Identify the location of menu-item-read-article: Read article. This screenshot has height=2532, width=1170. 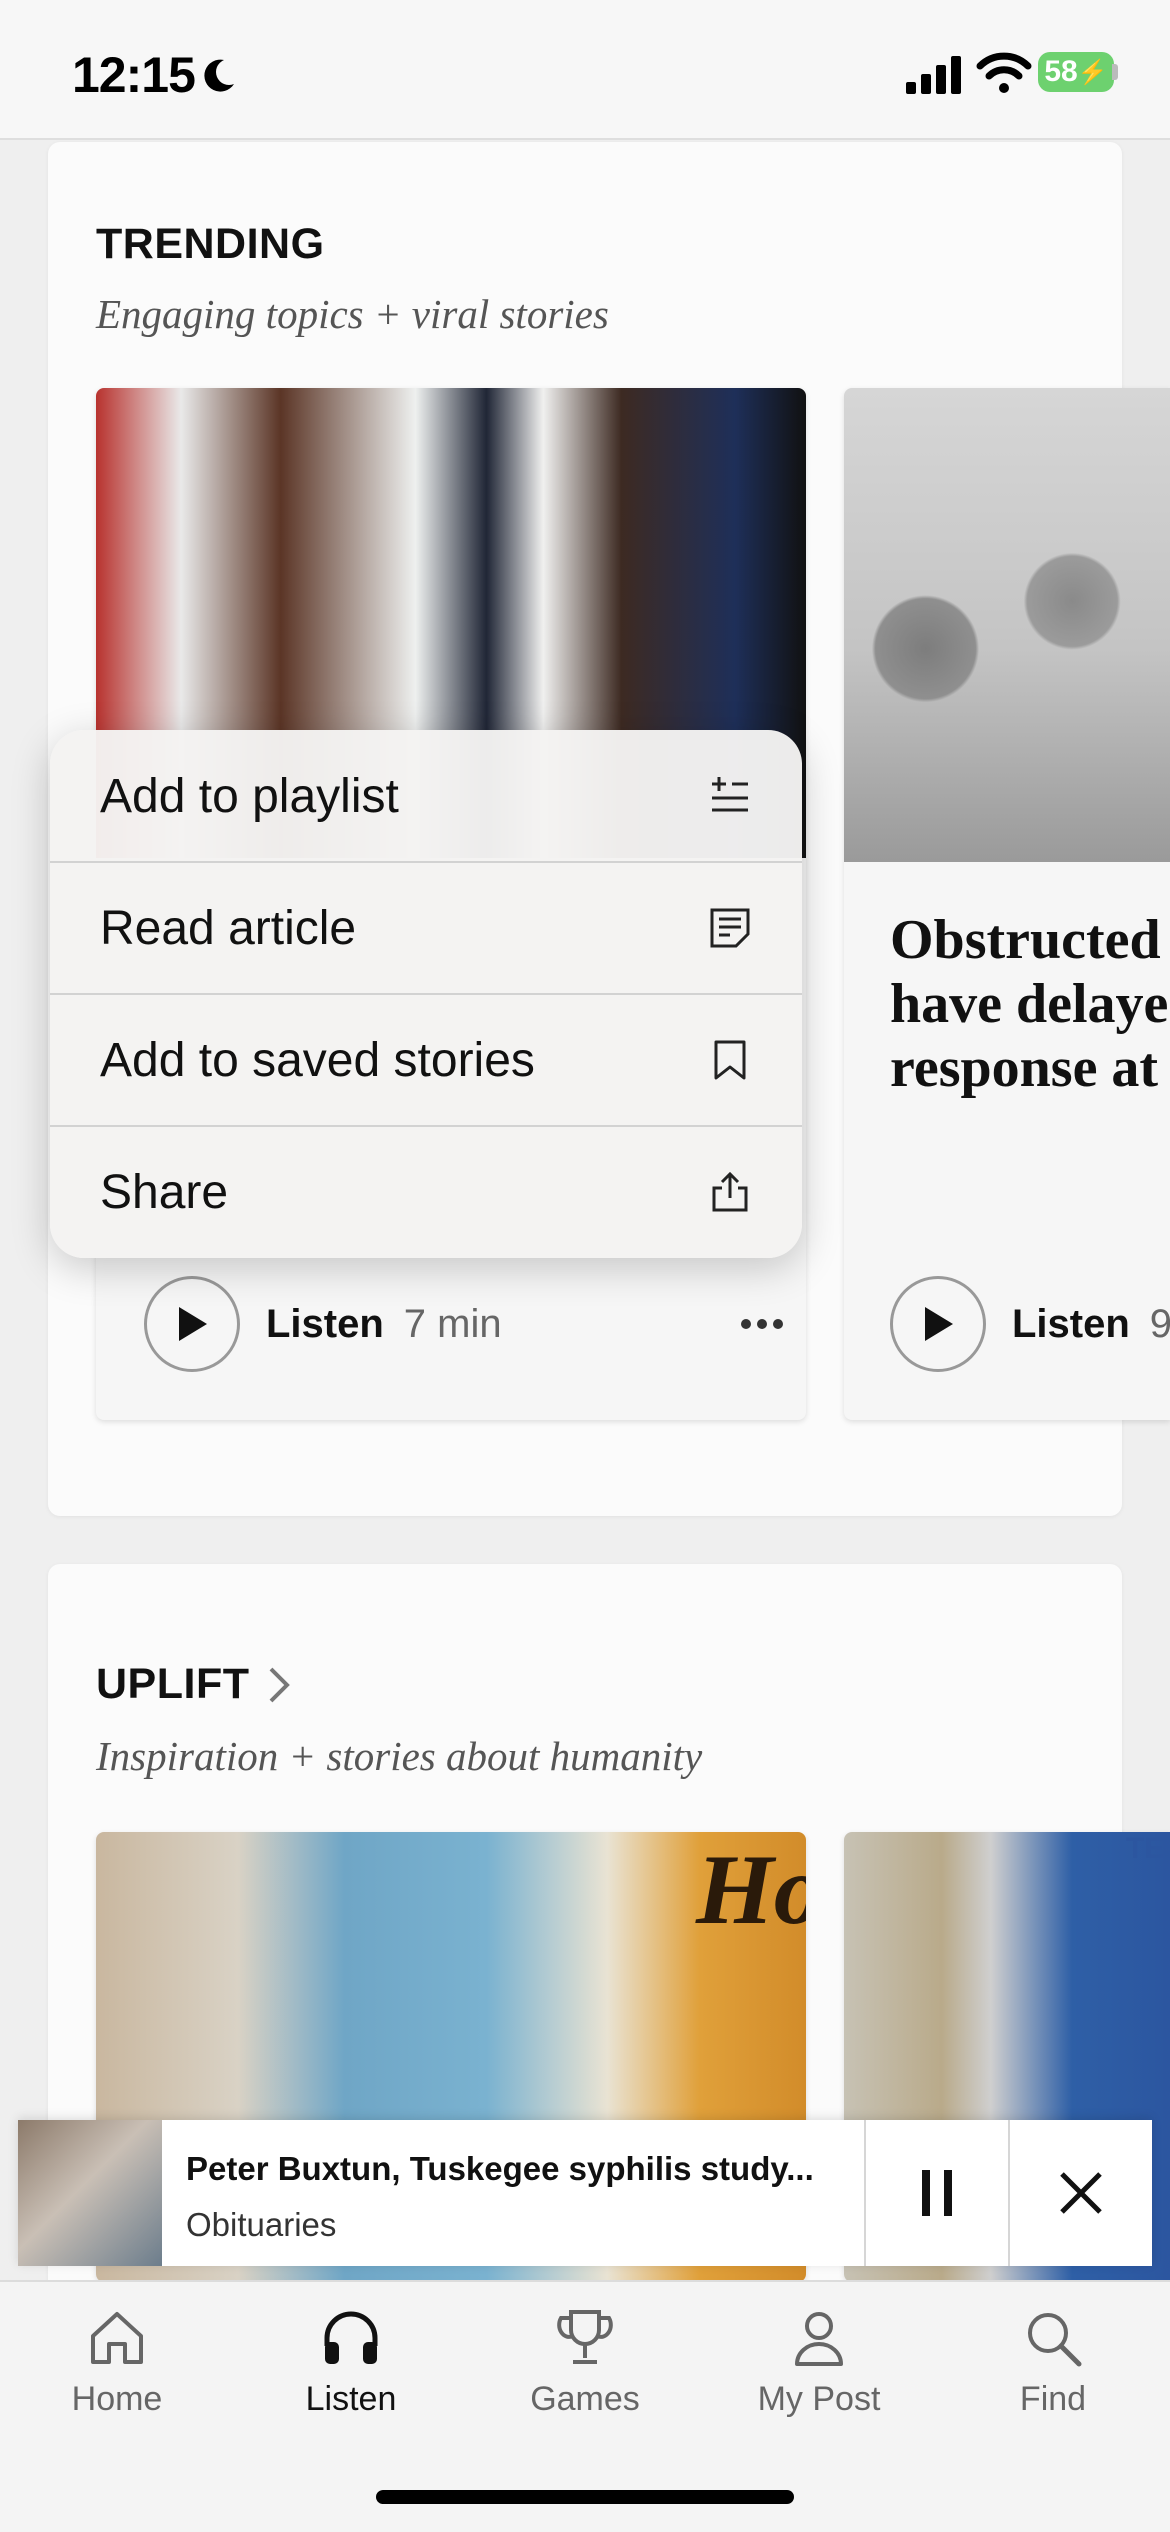
(426, 928).